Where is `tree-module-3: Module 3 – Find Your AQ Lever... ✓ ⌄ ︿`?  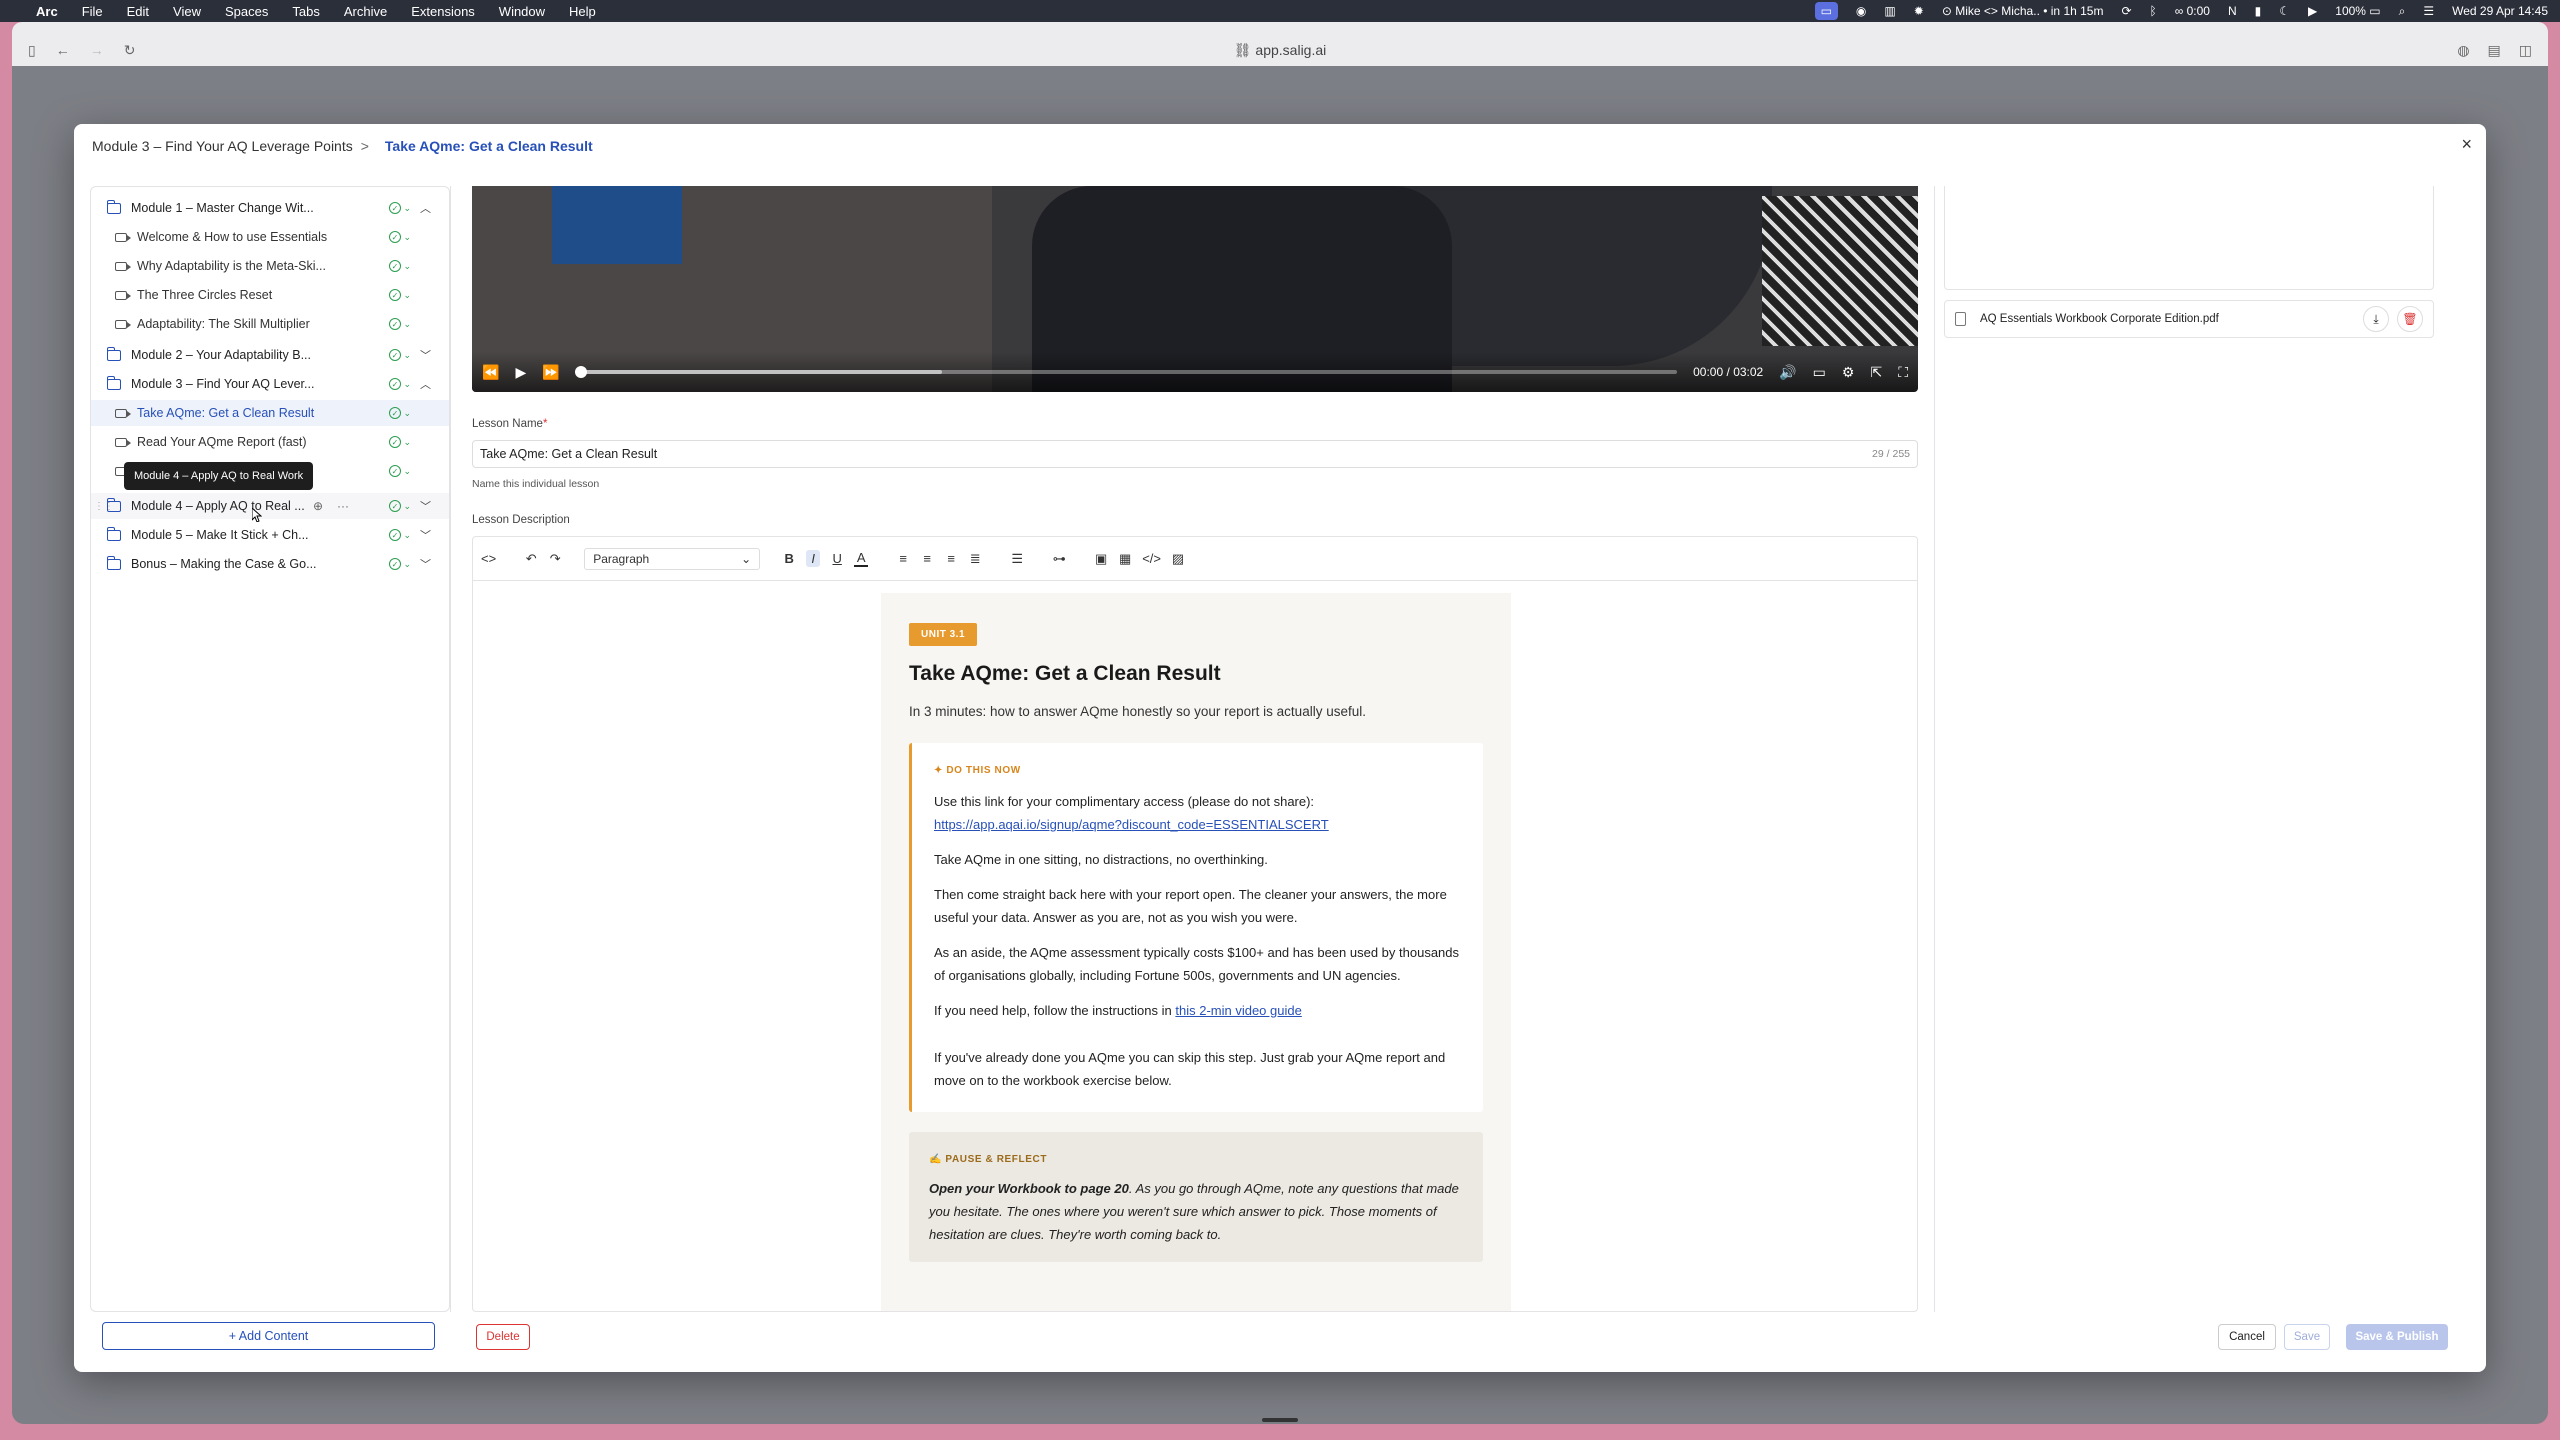
tree-module-3: Module 3 – Find Your AQ Lever... ✓ ⌄ ︿ is located at coordinates (270, 384).